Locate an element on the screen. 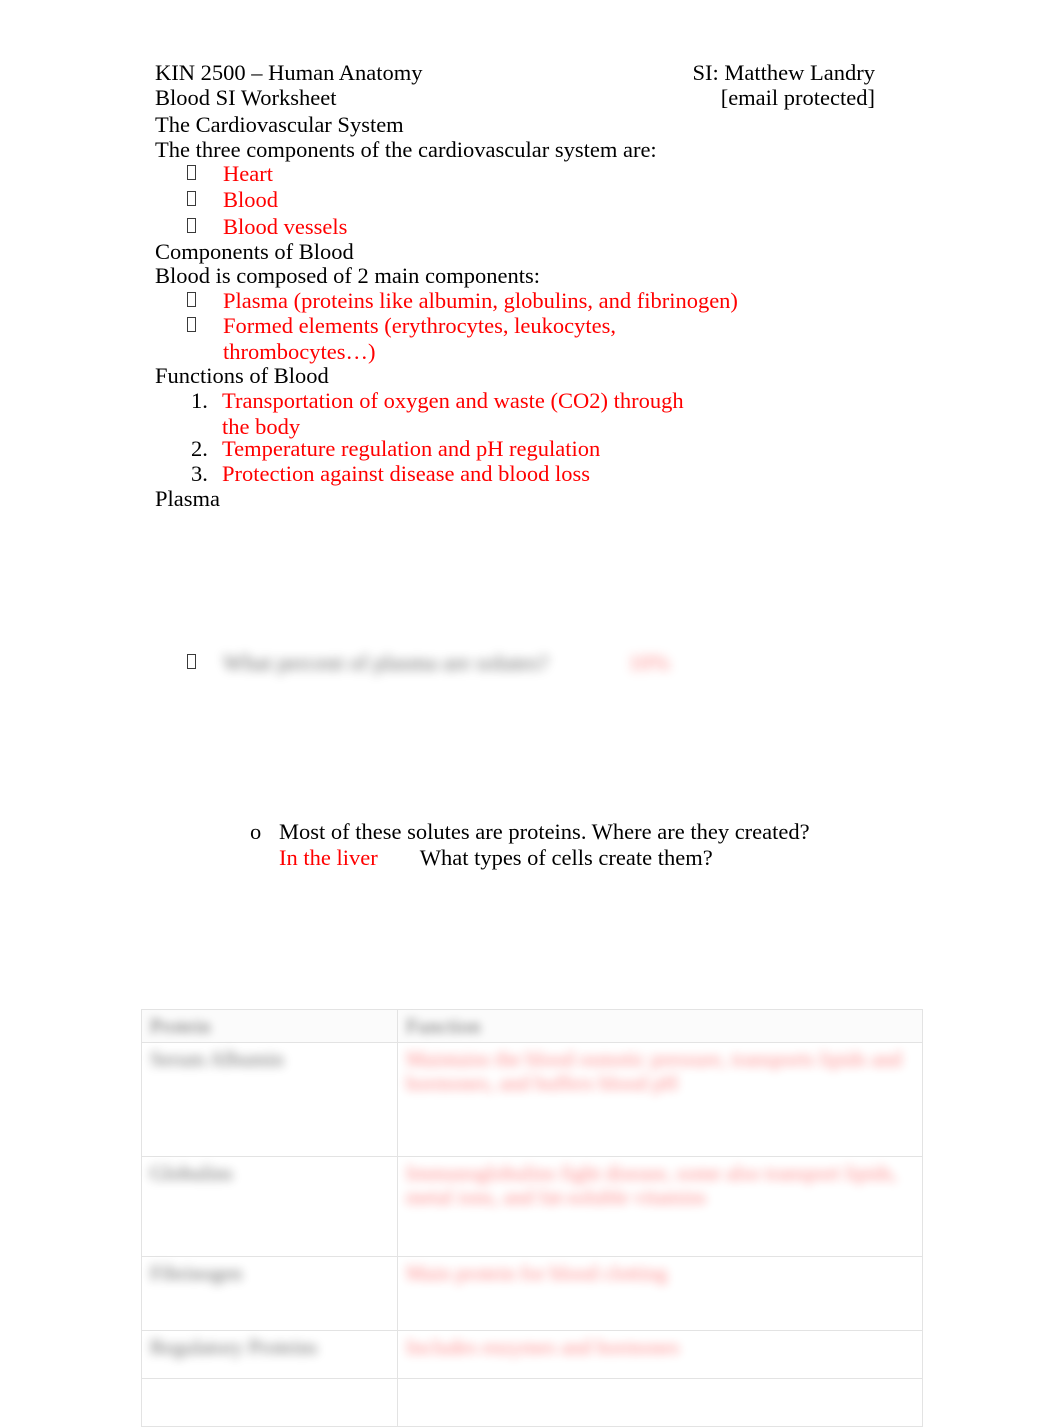 The height and width of the screenshot is (1427, 1062). protein-function: Includes enzymes and hormones is located at coordinates (543, 1347).